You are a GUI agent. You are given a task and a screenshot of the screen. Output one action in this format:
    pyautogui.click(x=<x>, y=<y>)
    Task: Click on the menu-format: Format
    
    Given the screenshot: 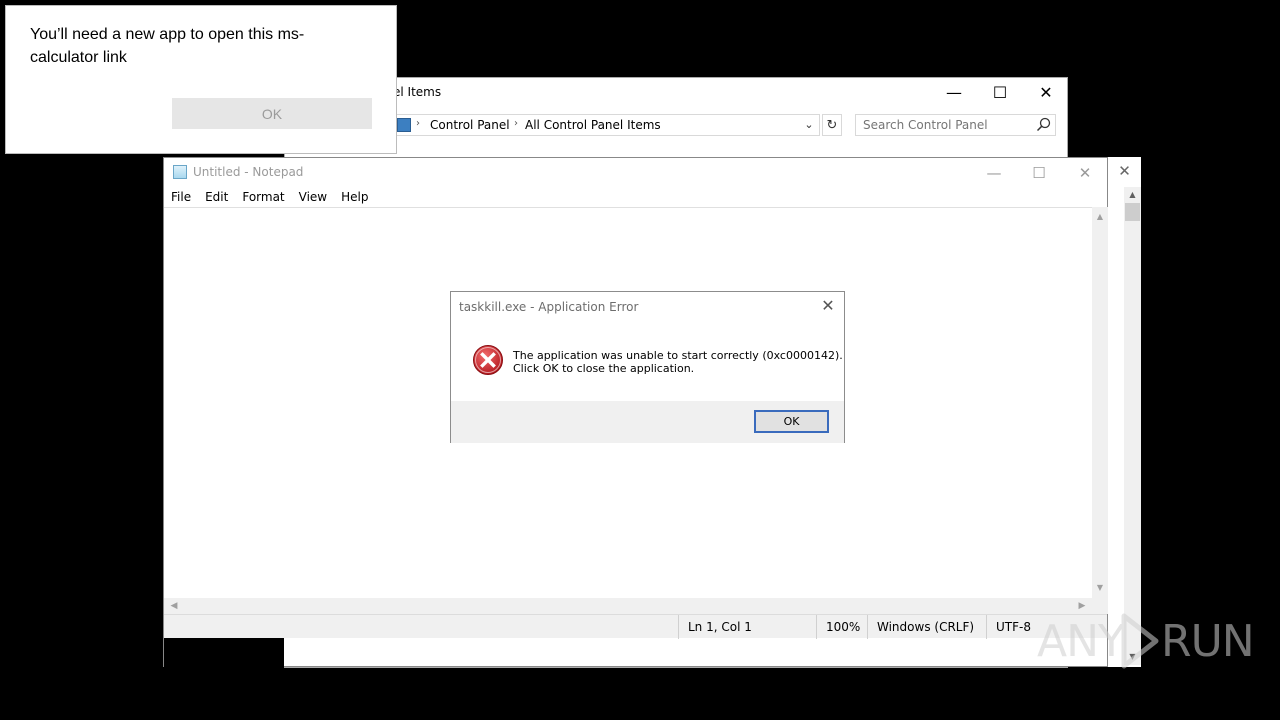 What is the action you would take?
    pyautogui.click(x=263, y=196)
    